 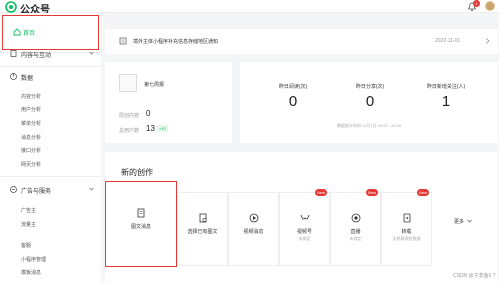 I want to click on wechat-logo-icon, so click(x=11, y=7).